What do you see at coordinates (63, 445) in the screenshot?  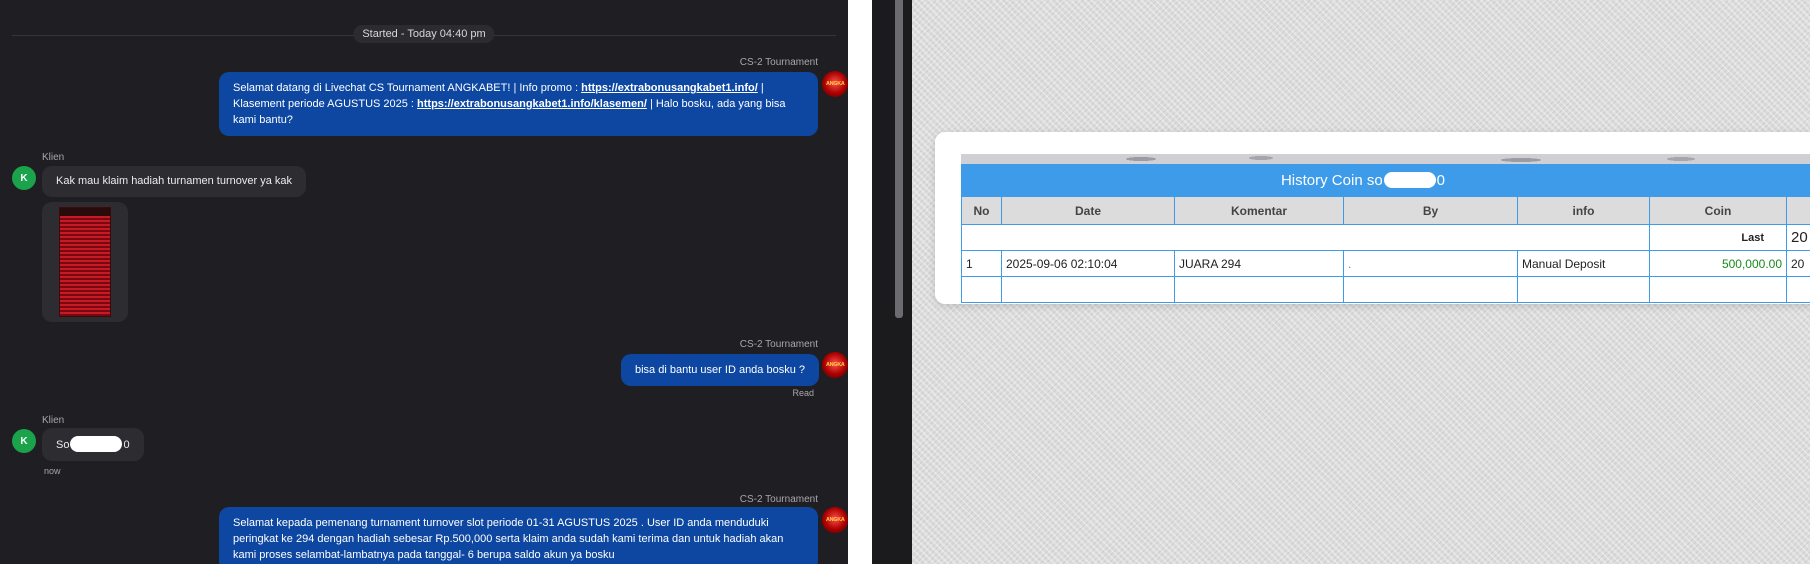 I see `message-text: So` at bounding box center [63, 445].